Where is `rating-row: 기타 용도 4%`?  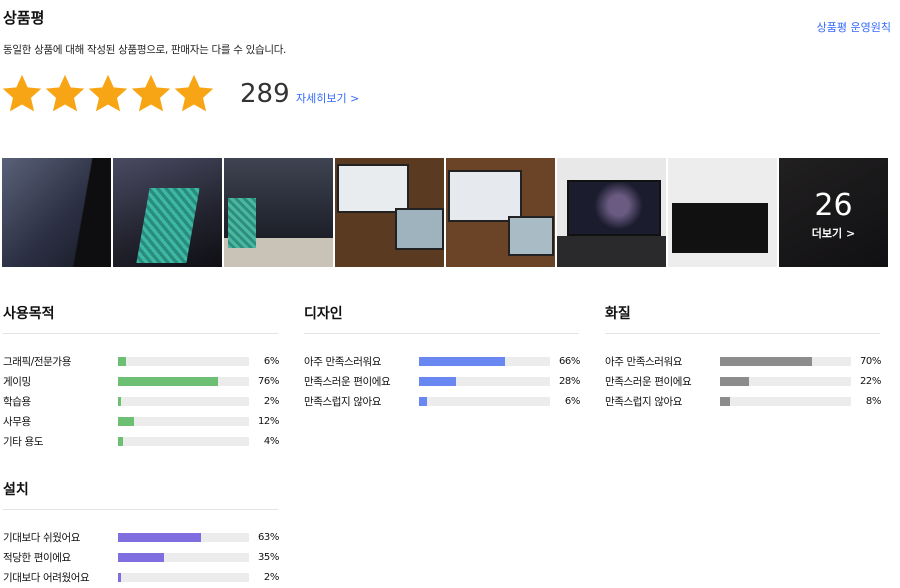
rating-row: 기타 용도 4% is located at coordinates (141, 441).